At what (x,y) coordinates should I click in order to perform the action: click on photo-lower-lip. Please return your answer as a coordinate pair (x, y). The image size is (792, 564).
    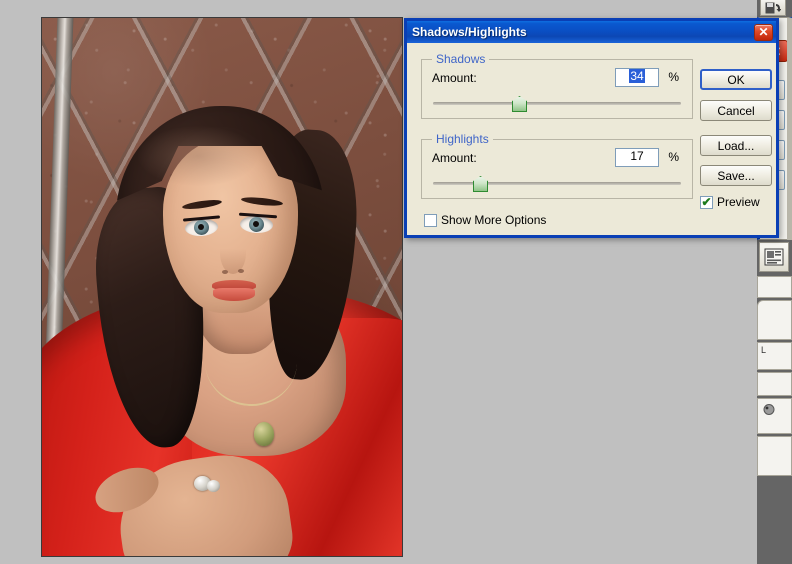
    Looking at the image, I should click on (234, 294).